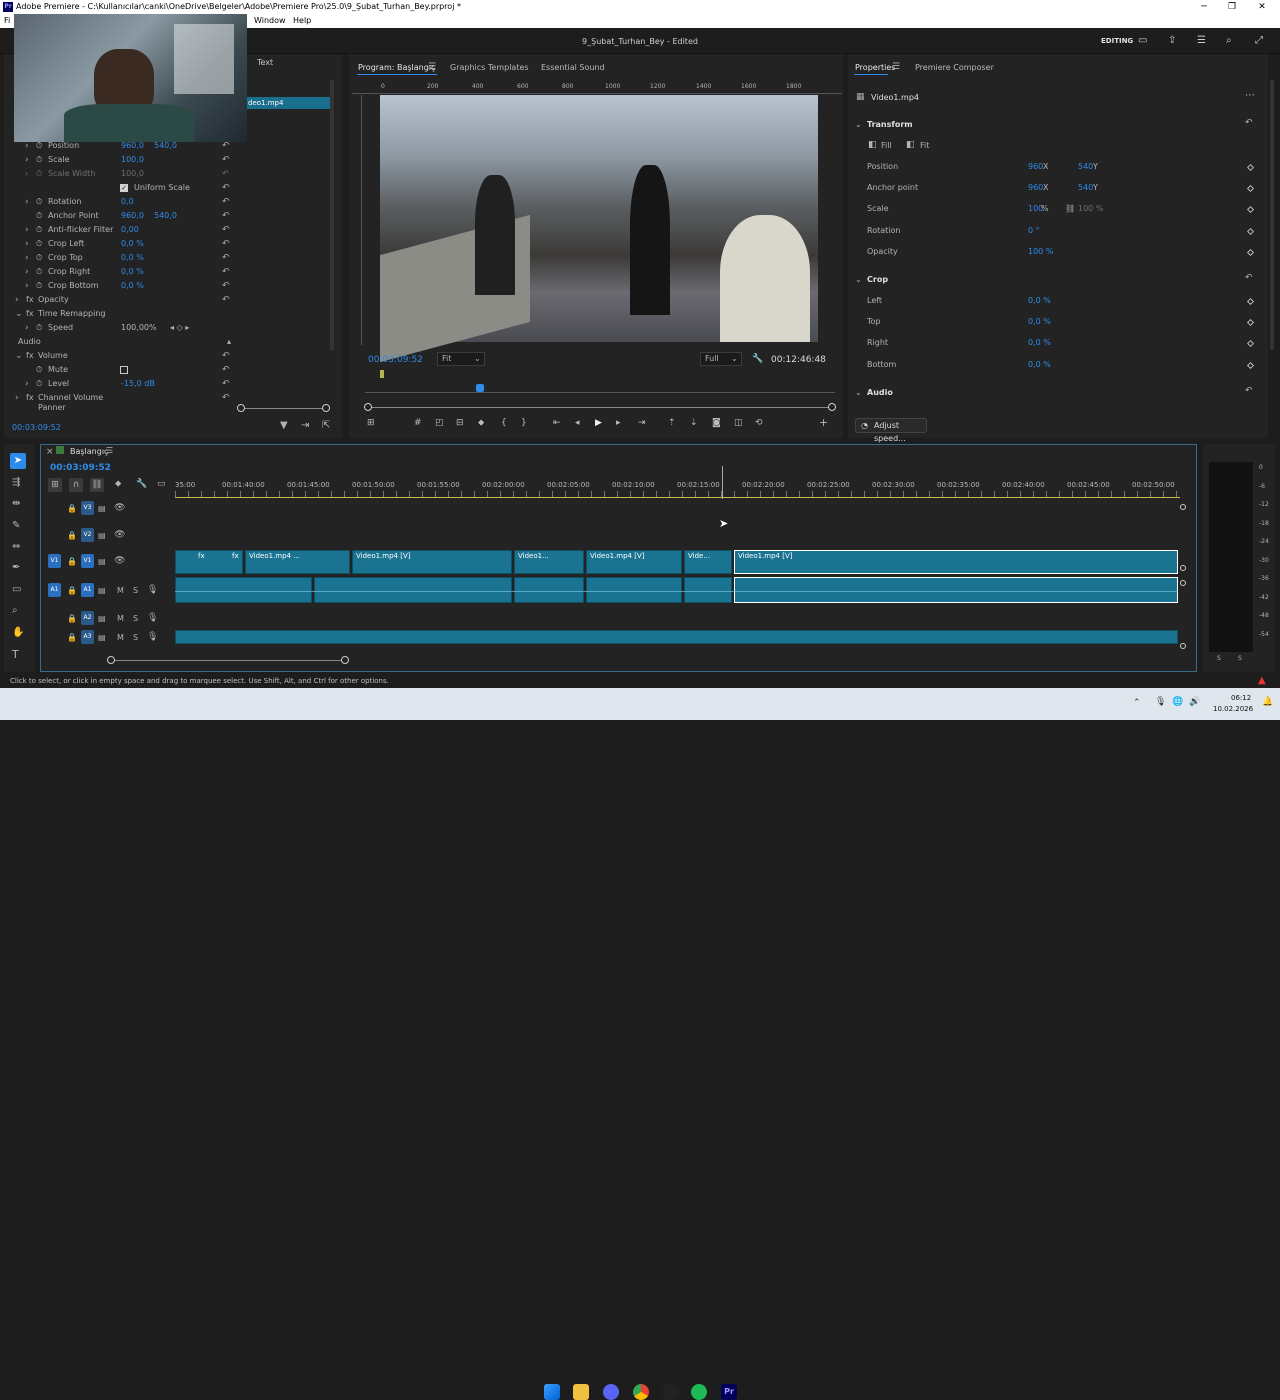  I want to click on effect-zoom-handle-left, so click(241, 408).